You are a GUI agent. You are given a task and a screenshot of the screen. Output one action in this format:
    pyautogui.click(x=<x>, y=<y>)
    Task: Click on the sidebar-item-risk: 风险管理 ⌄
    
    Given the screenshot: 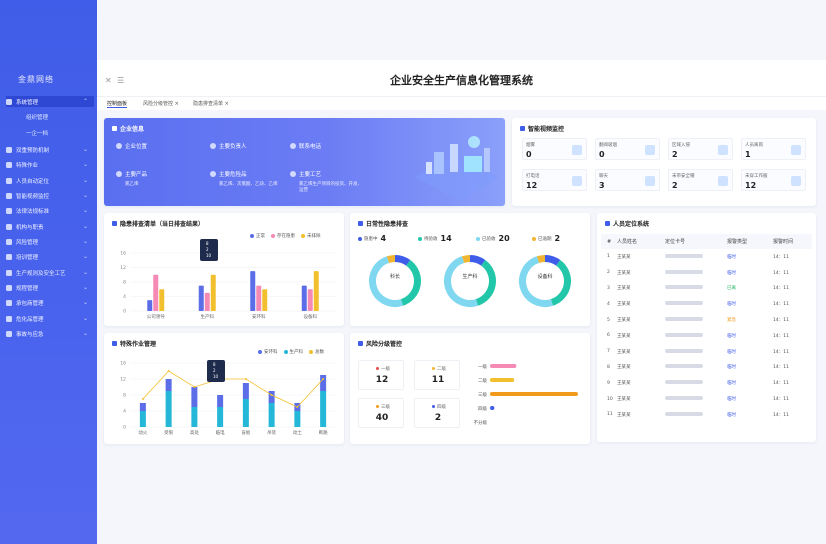 What is the action you would take?
    pyautogui.click(x=50, y=241)
    